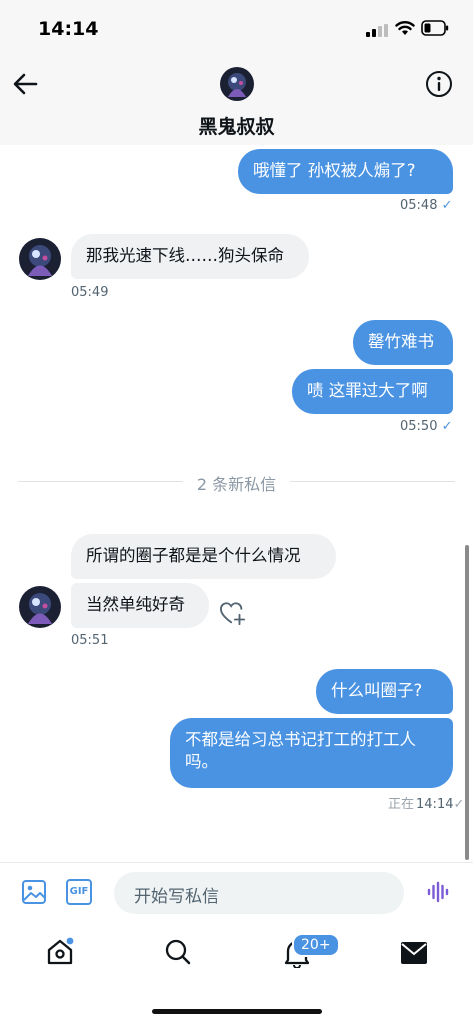 This screenshot has height=1024, width=473. What do you see at coordinates (405, 28) in the screenshot?
I see `wifi-icon` at bounding box center [405, 28].